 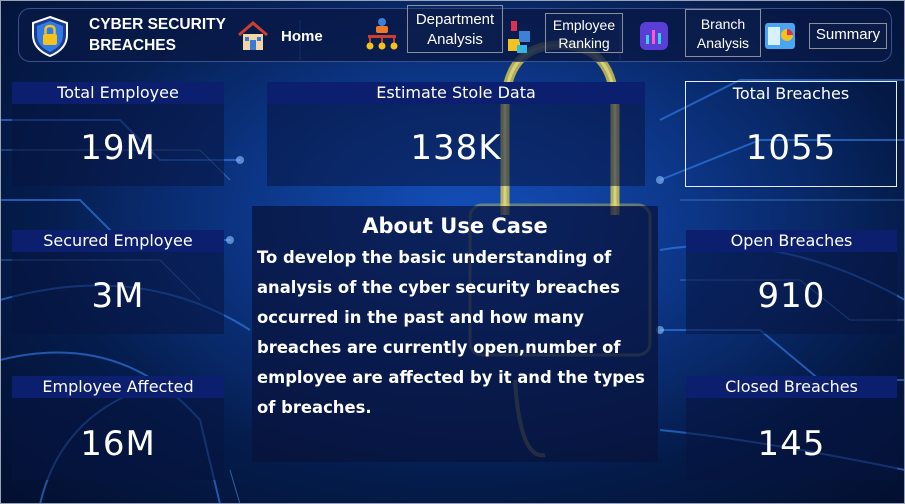 I want to click on kpi-value: 3M, so click(x=118, y=296).